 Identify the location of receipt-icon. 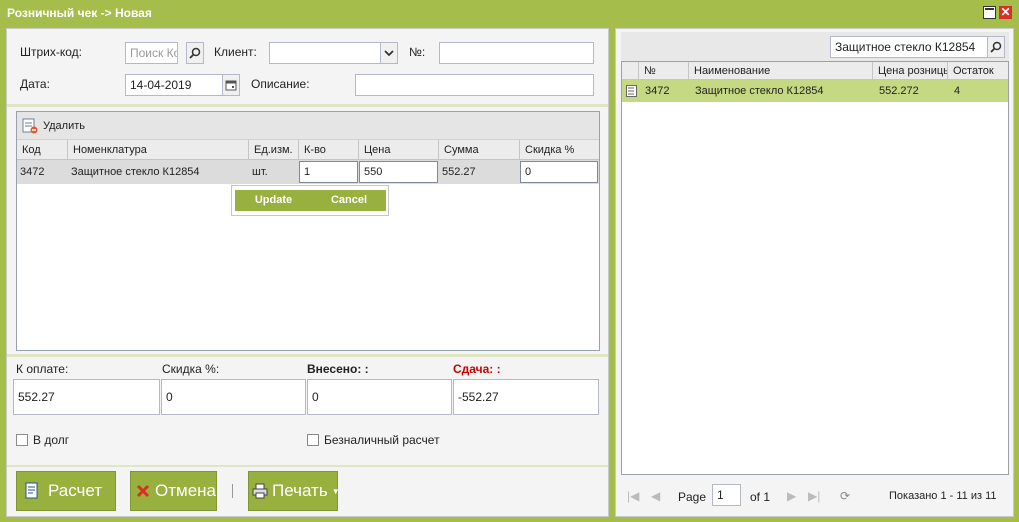
(32, 491).